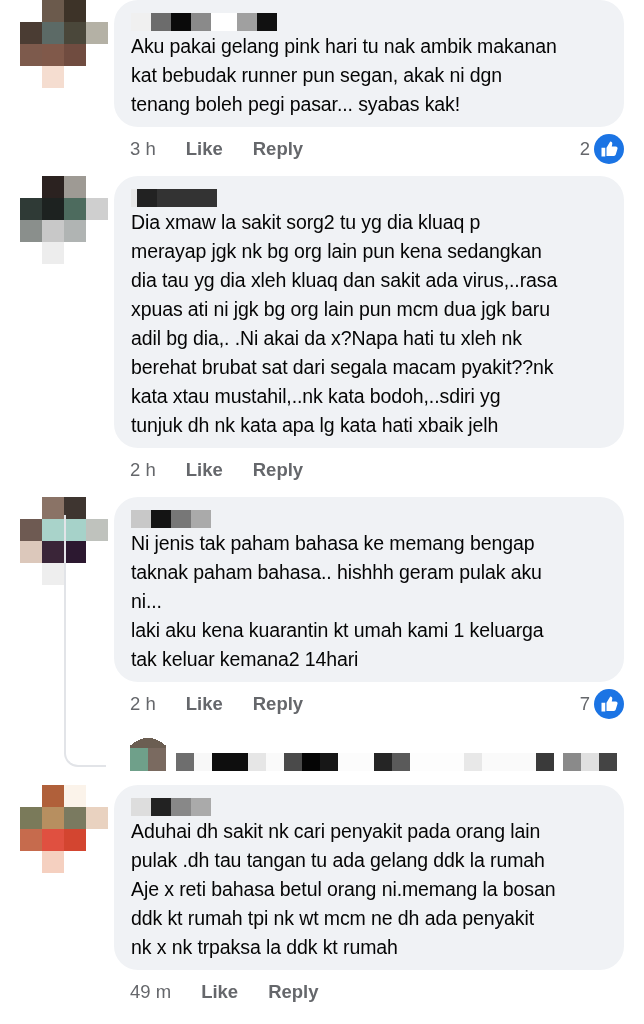  Describe the element at coordinates (584, 149) in the screenshot. I see `reaction-count: 2` at that location.